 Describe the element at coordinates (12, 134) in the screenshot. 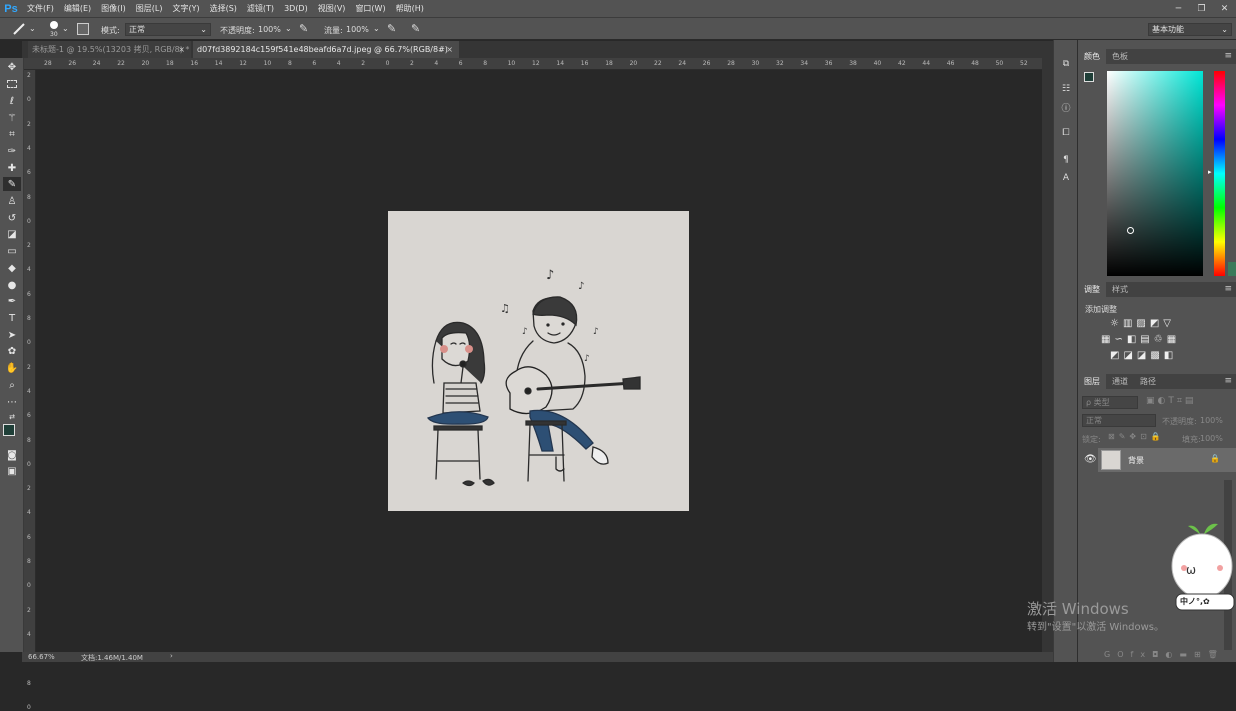

I see `crop-tool-icon: ⌗` at that location.